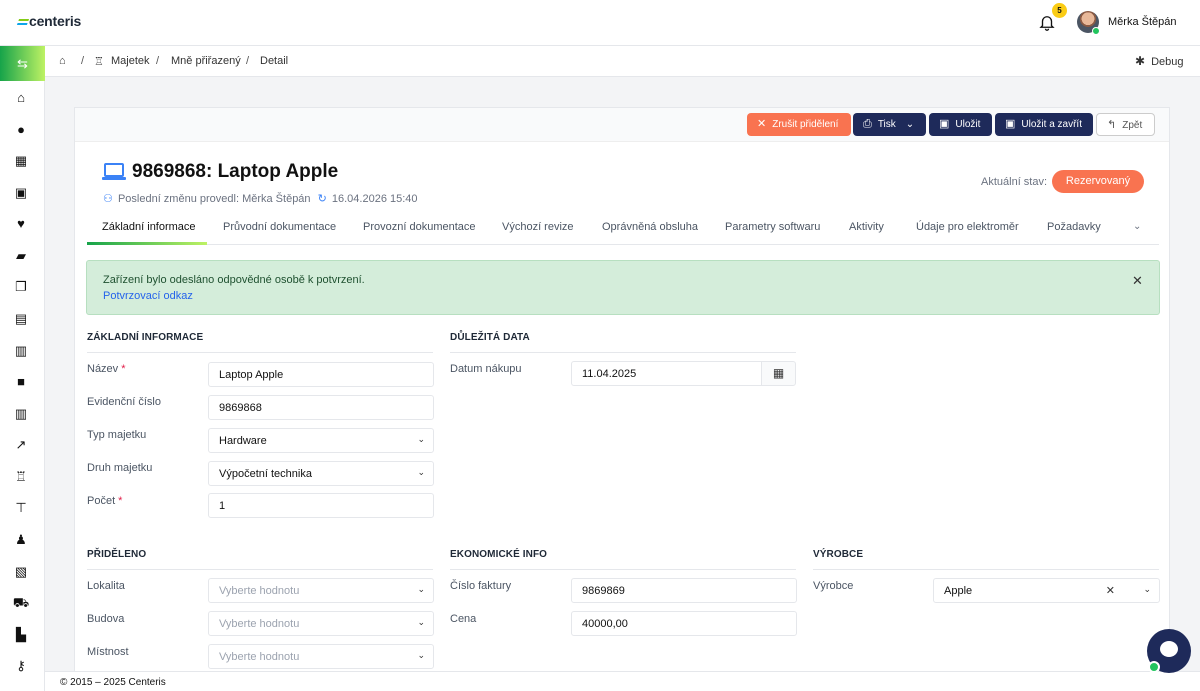 This screenshot has width=1200, height=691. I want to click on status-badge: Rezervovaný, so click(1098, 181).